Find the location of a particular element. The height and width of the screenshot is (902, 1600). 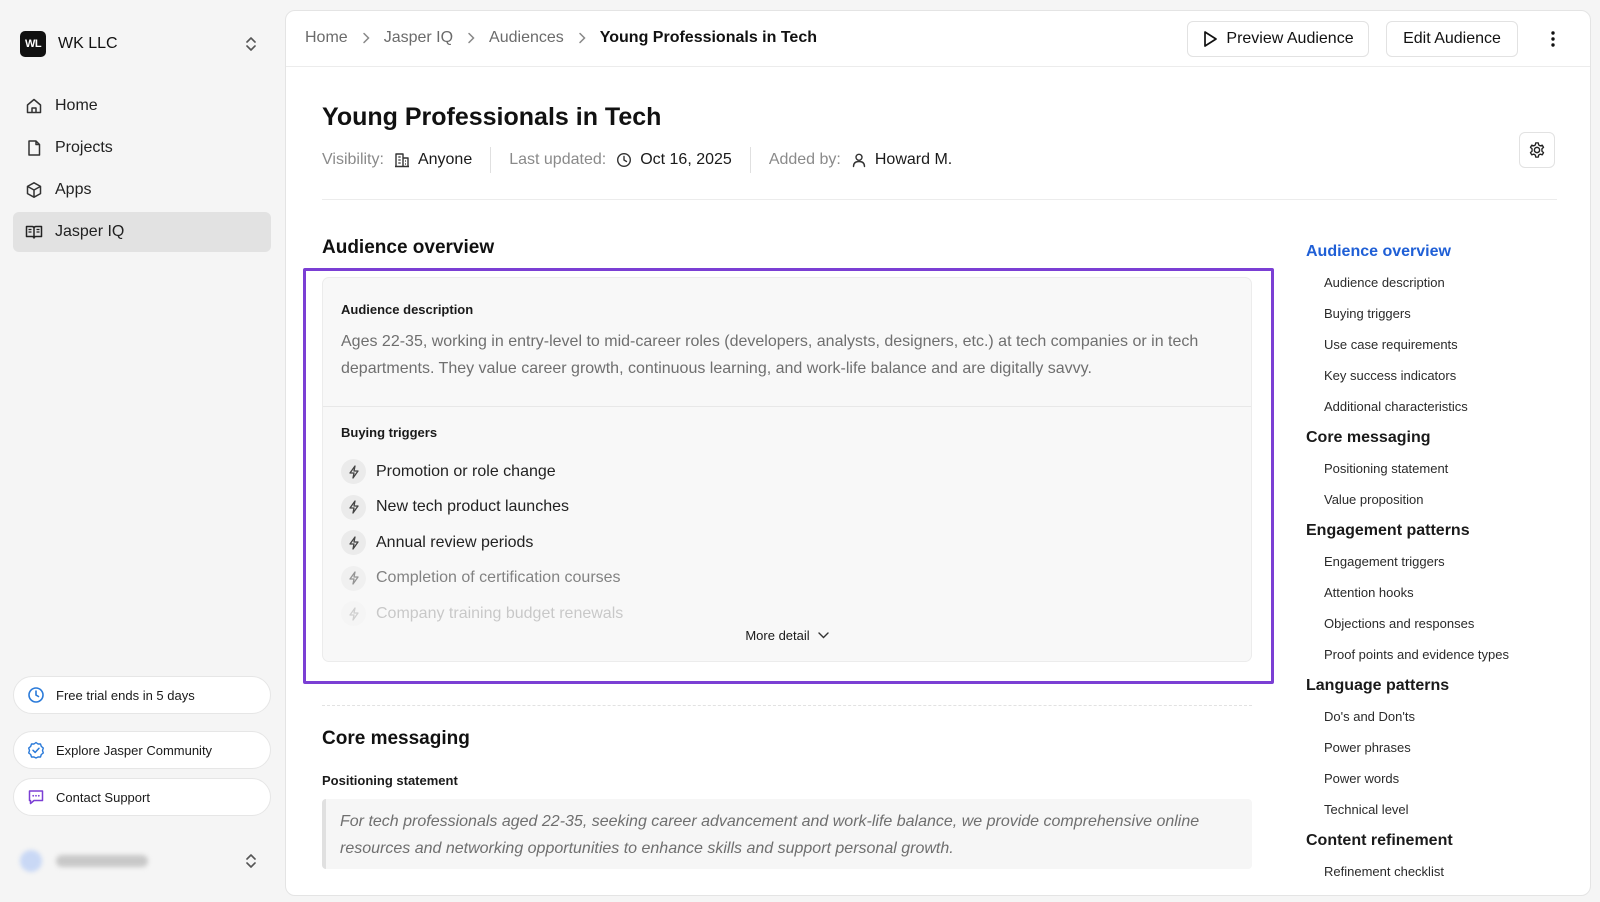

sidebar-item-projects: Projects is located at coordinates (142, 148).